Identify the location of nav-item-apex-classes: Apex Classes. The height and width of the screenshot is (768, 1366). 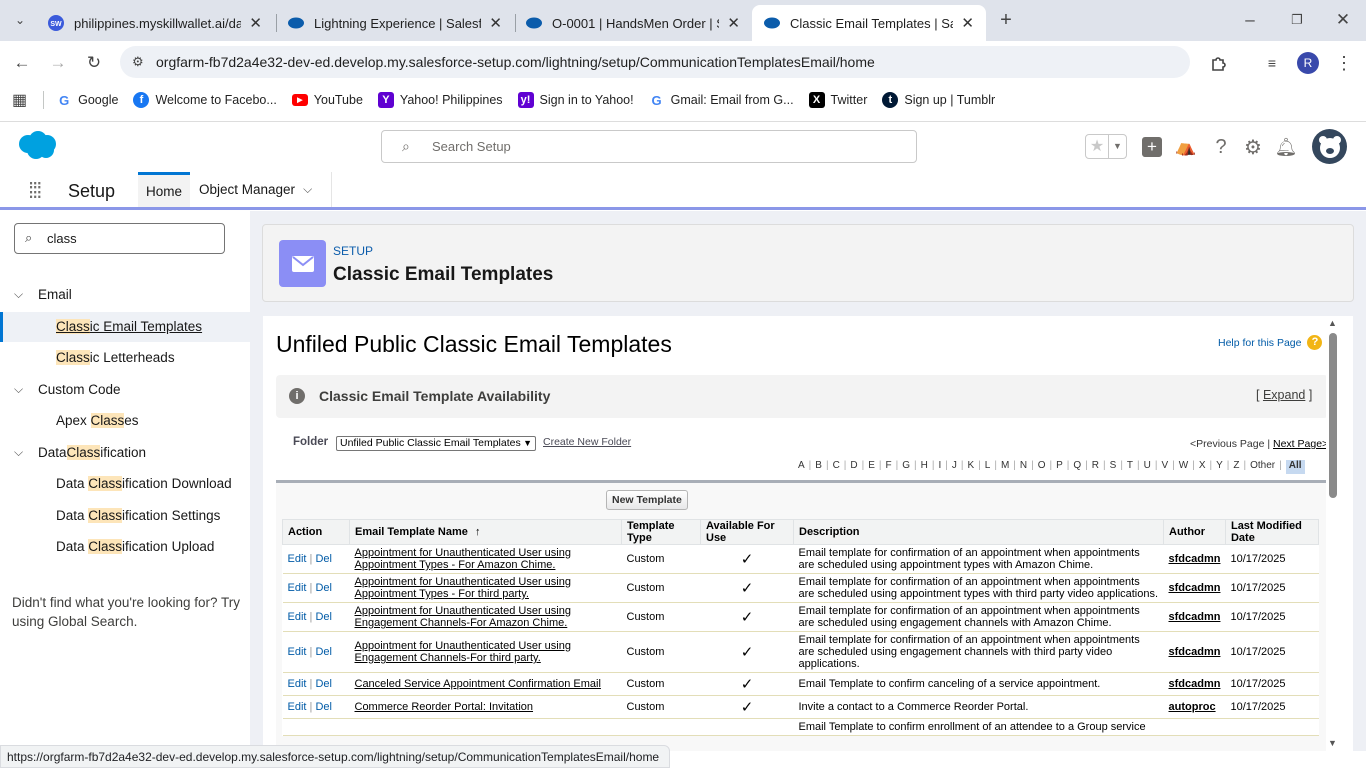
(97, 420).